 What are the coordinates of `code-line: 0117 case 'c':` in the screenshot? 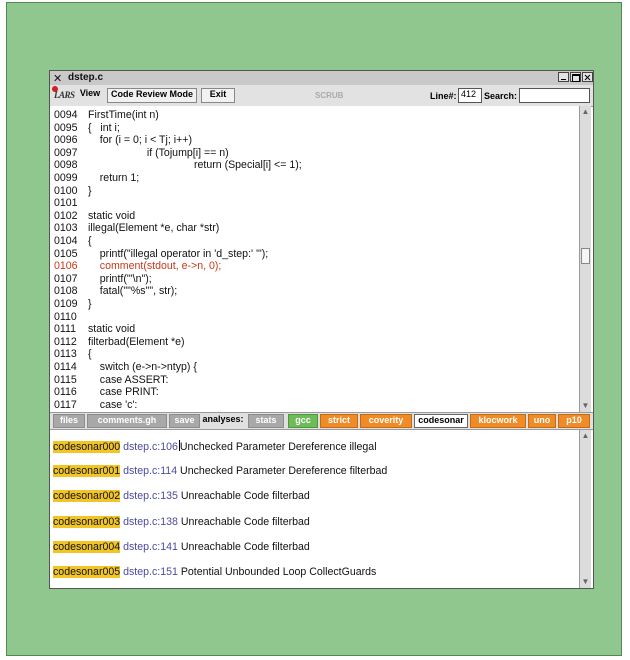 It's located at (95, 405).